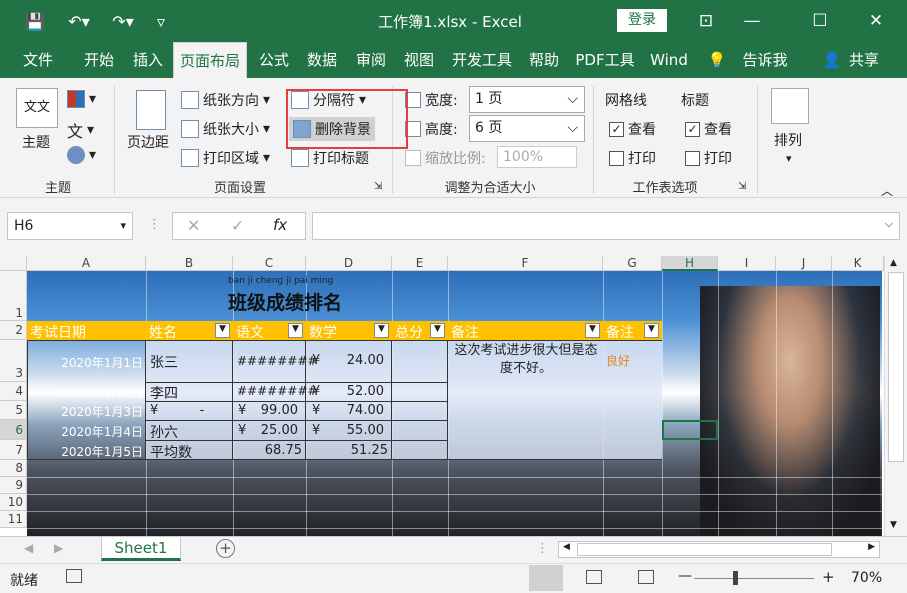 This screenshot has width=907, height=593. What do you see at coordinates (86, 411) in the screenshot?
I see `date-cell: 2020年1月3日` at bounding box center [86, 411].